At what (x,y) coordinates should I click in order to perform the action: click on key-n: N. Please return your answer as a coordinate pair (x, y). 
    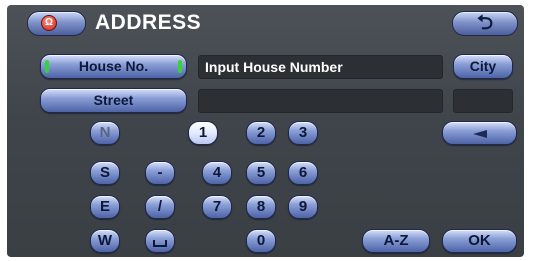
    Looking at the image, I should click on (105, 133).